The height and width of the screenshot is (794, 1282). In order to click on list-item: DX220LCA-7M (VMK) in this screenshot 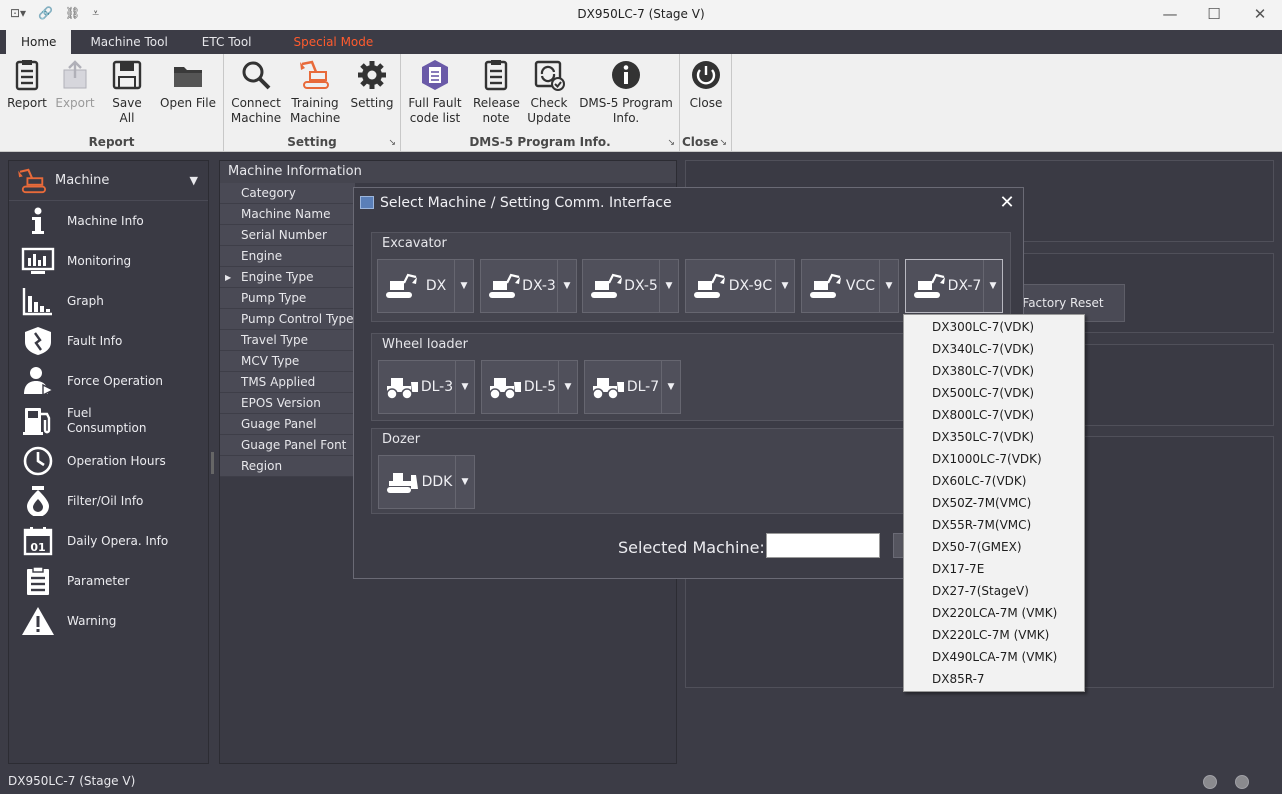, I will do `click(994, 613)`.